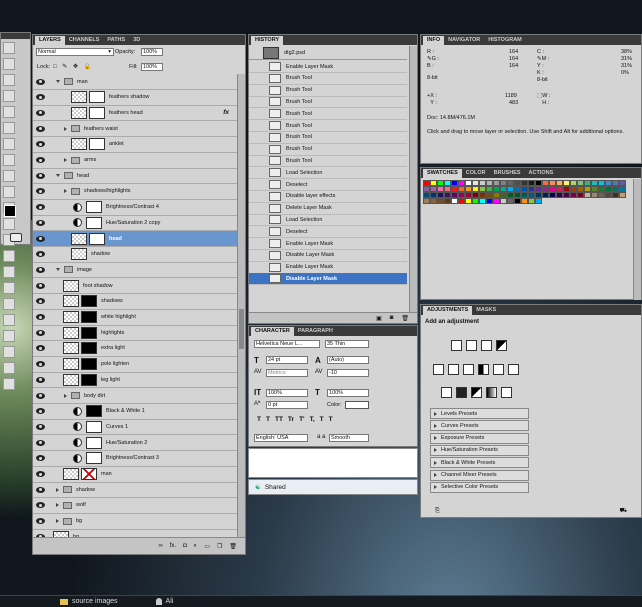  What do you see at coordinates (287, 393) in the screenshot?
I see `vertical-scale-input: 100%` at bounding box center [287, 393].